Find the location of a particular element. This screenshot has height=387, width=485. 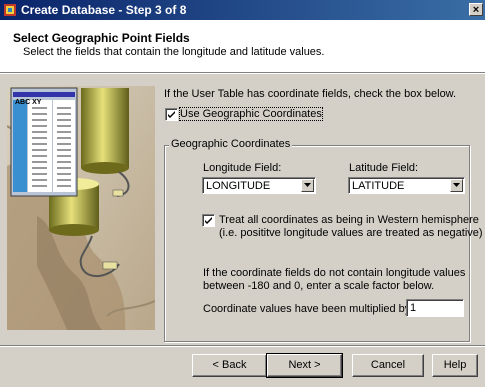

longitude-dropdown-button is located at coordinates (307, 185).